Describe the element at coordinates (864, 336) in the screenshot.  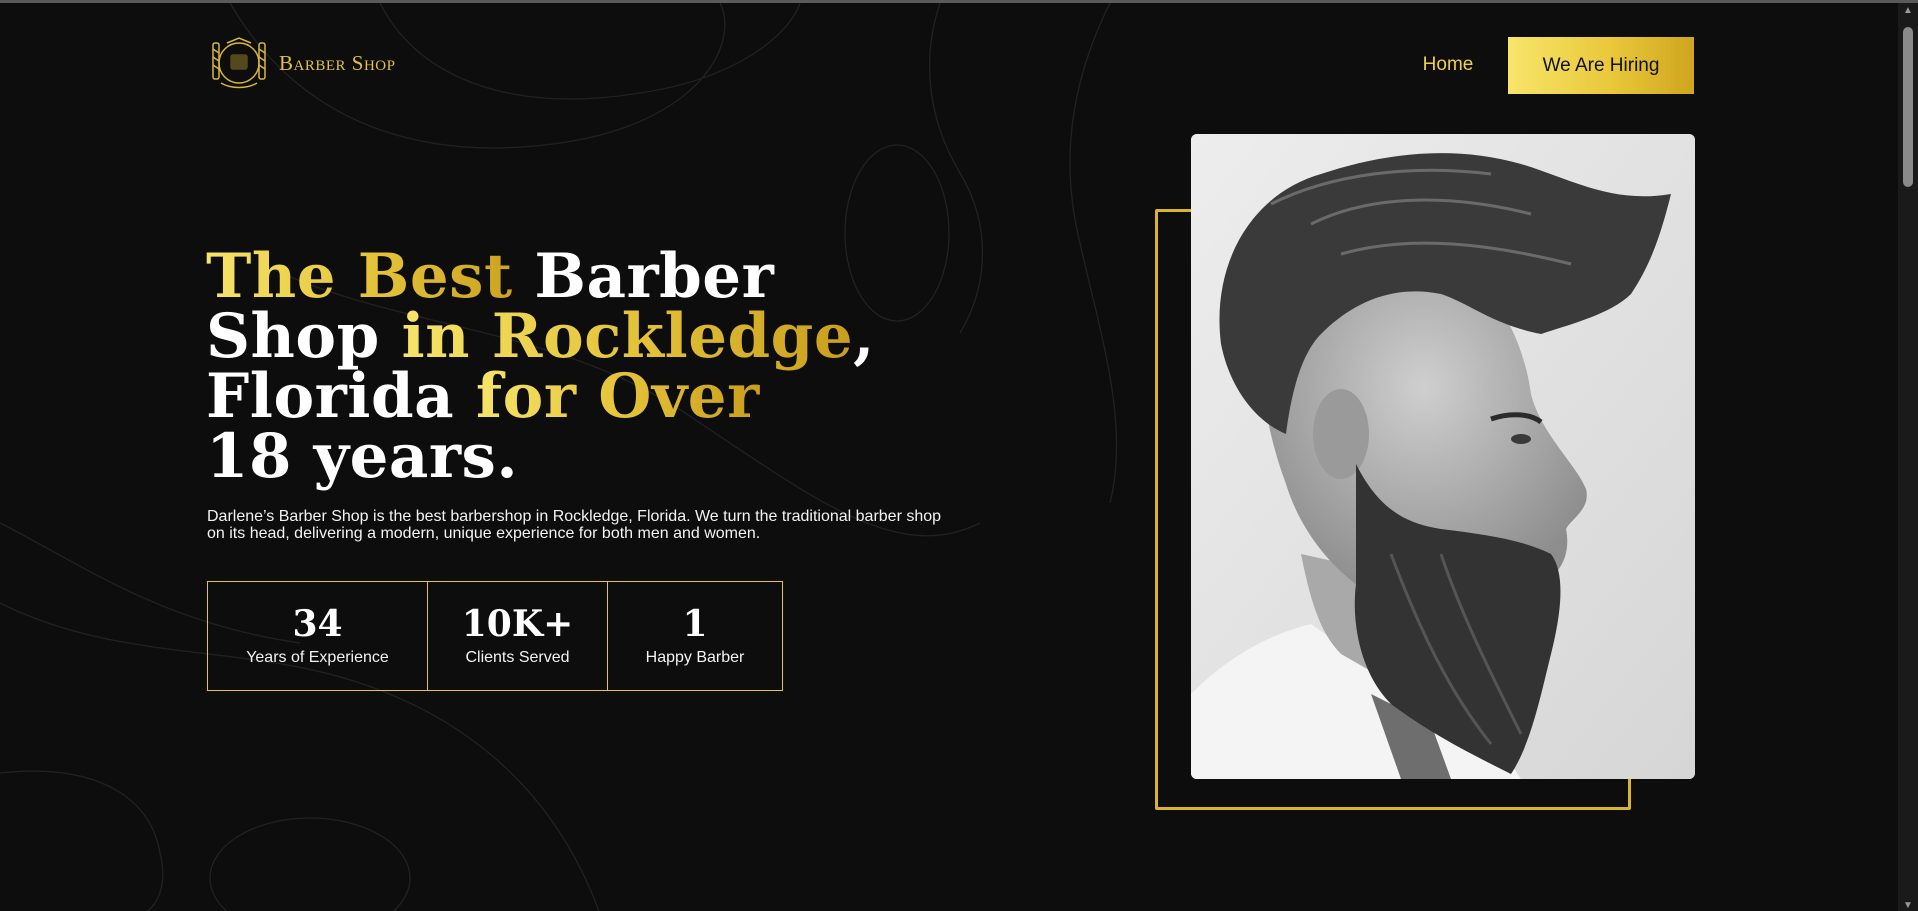
I see `hero-title-text: ,` at that location.